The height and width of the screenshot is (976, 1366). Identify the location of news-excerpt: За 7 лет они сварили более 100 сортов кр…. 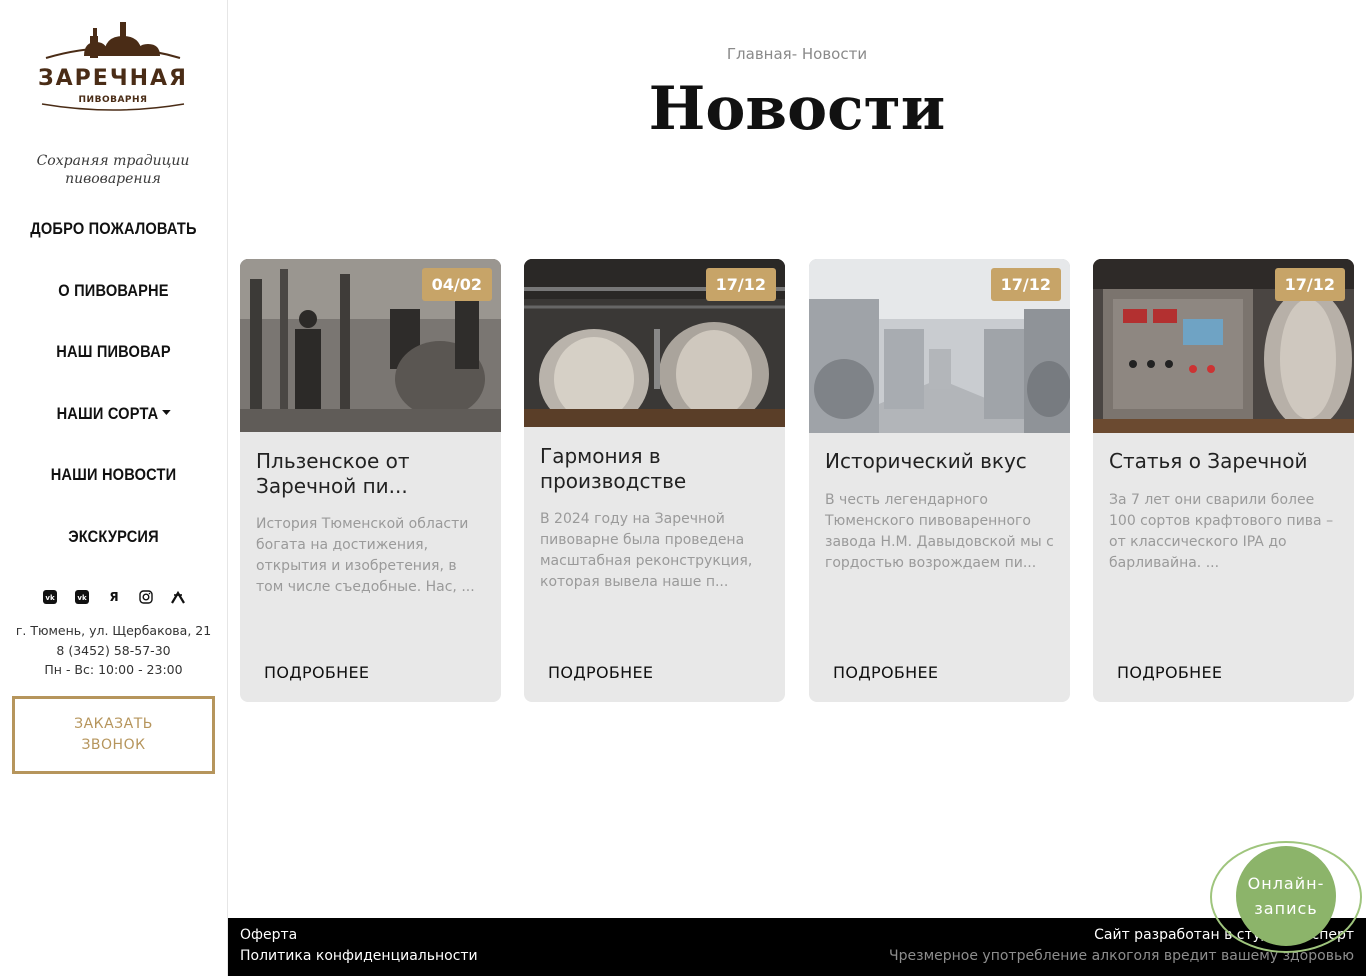
(1221, 531).